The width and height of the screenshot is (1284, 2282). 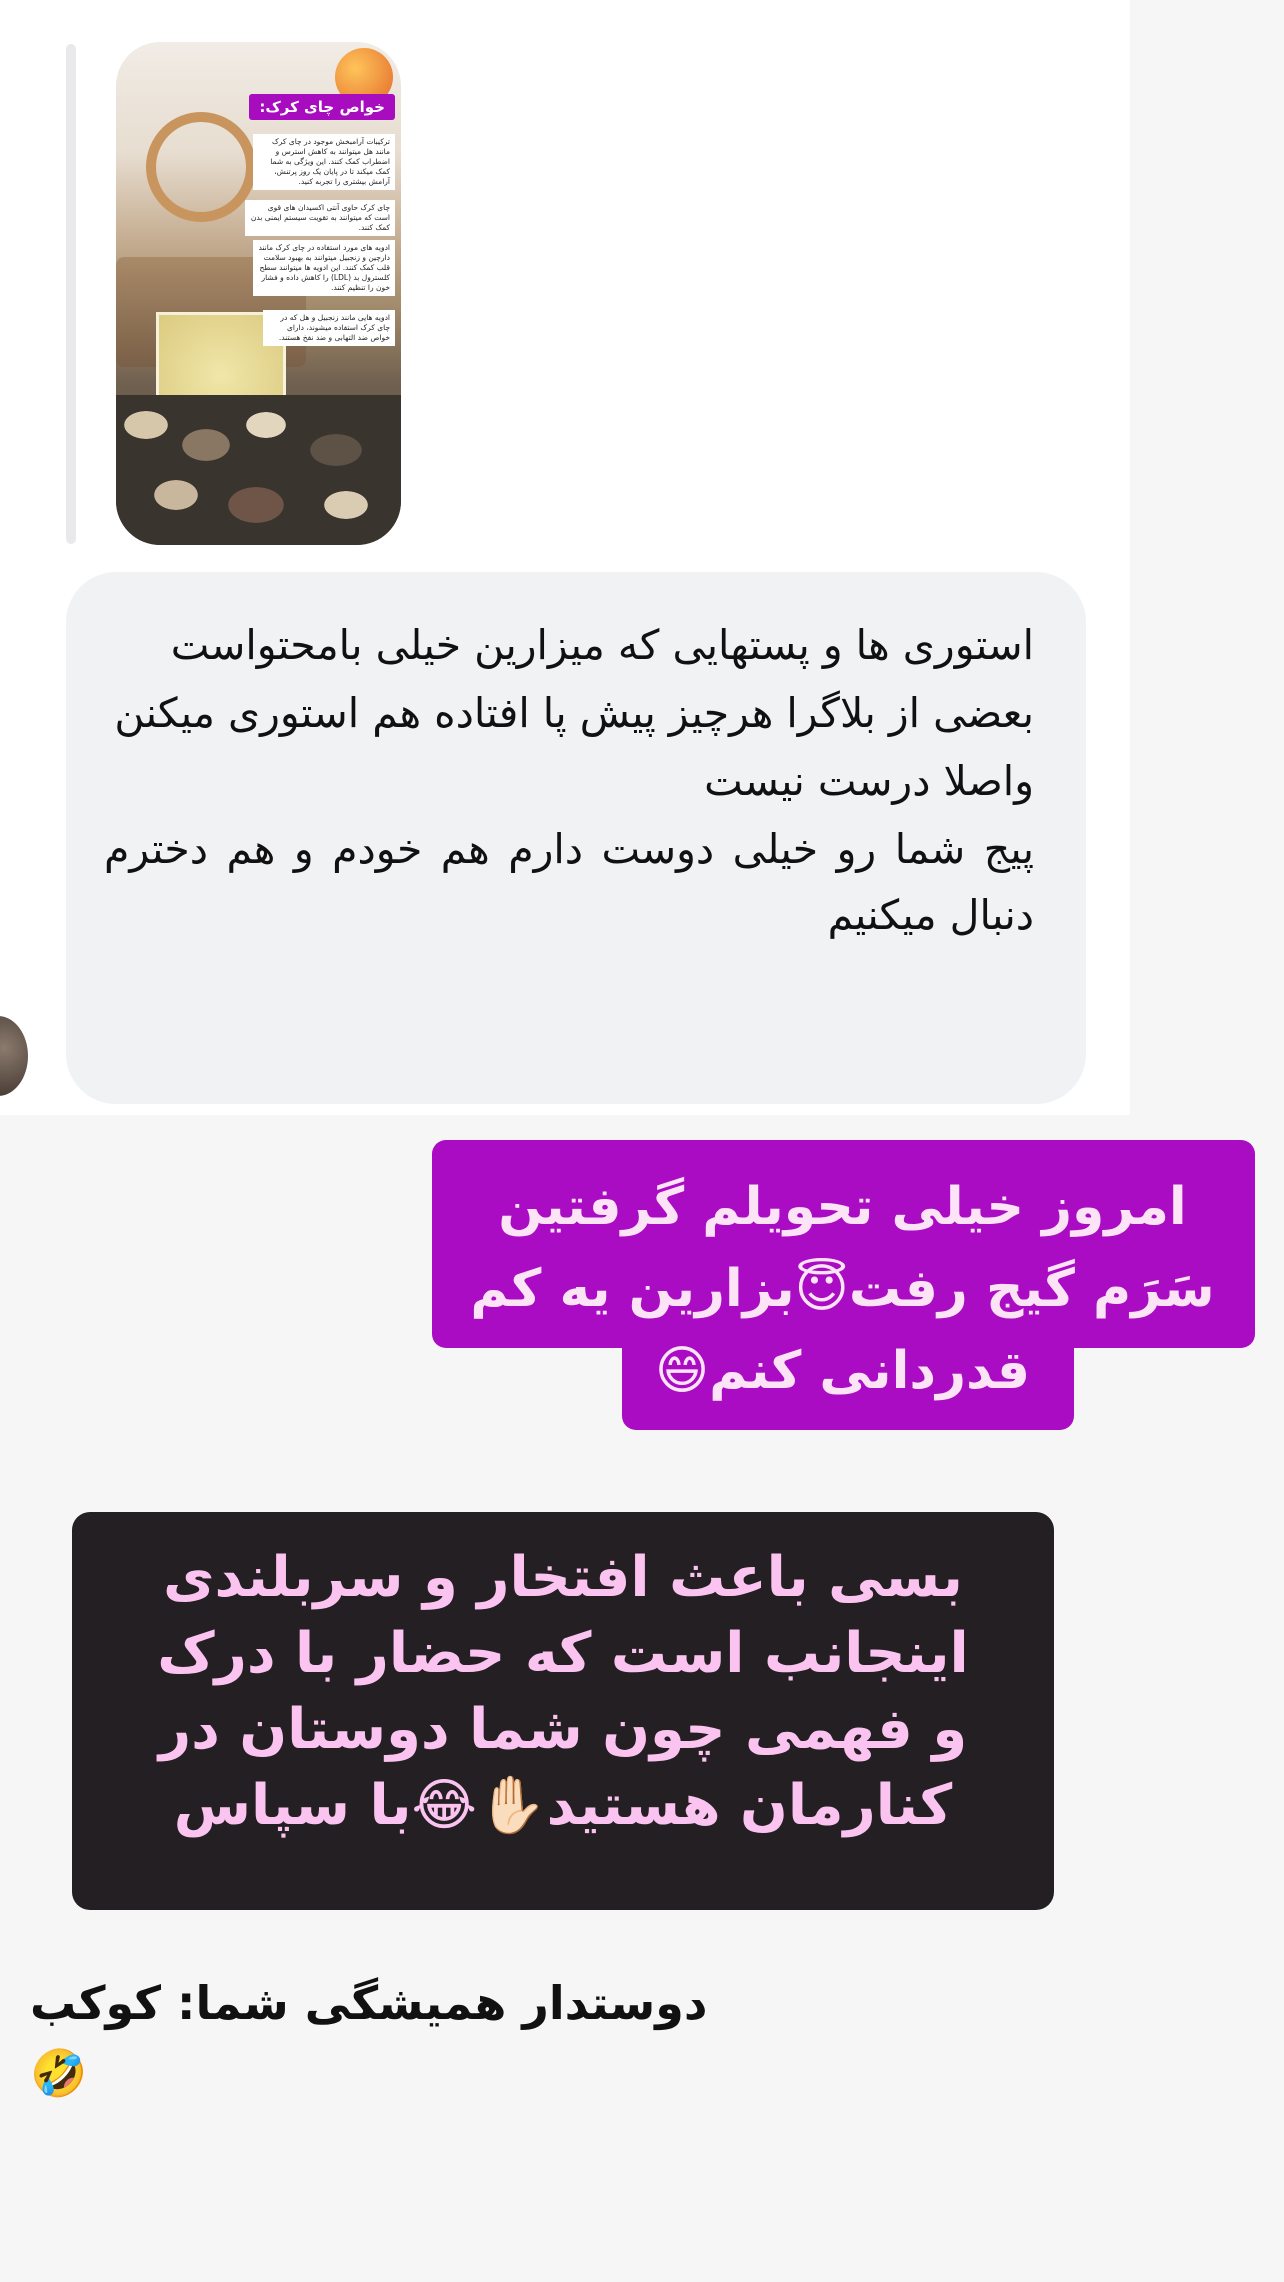 What do you see at coordinates (563, 1805) in the screenshot?
I see `sticker-line: کنارمان هستید✋🏻😂با سپاس` at bounding box center [563, 1805].